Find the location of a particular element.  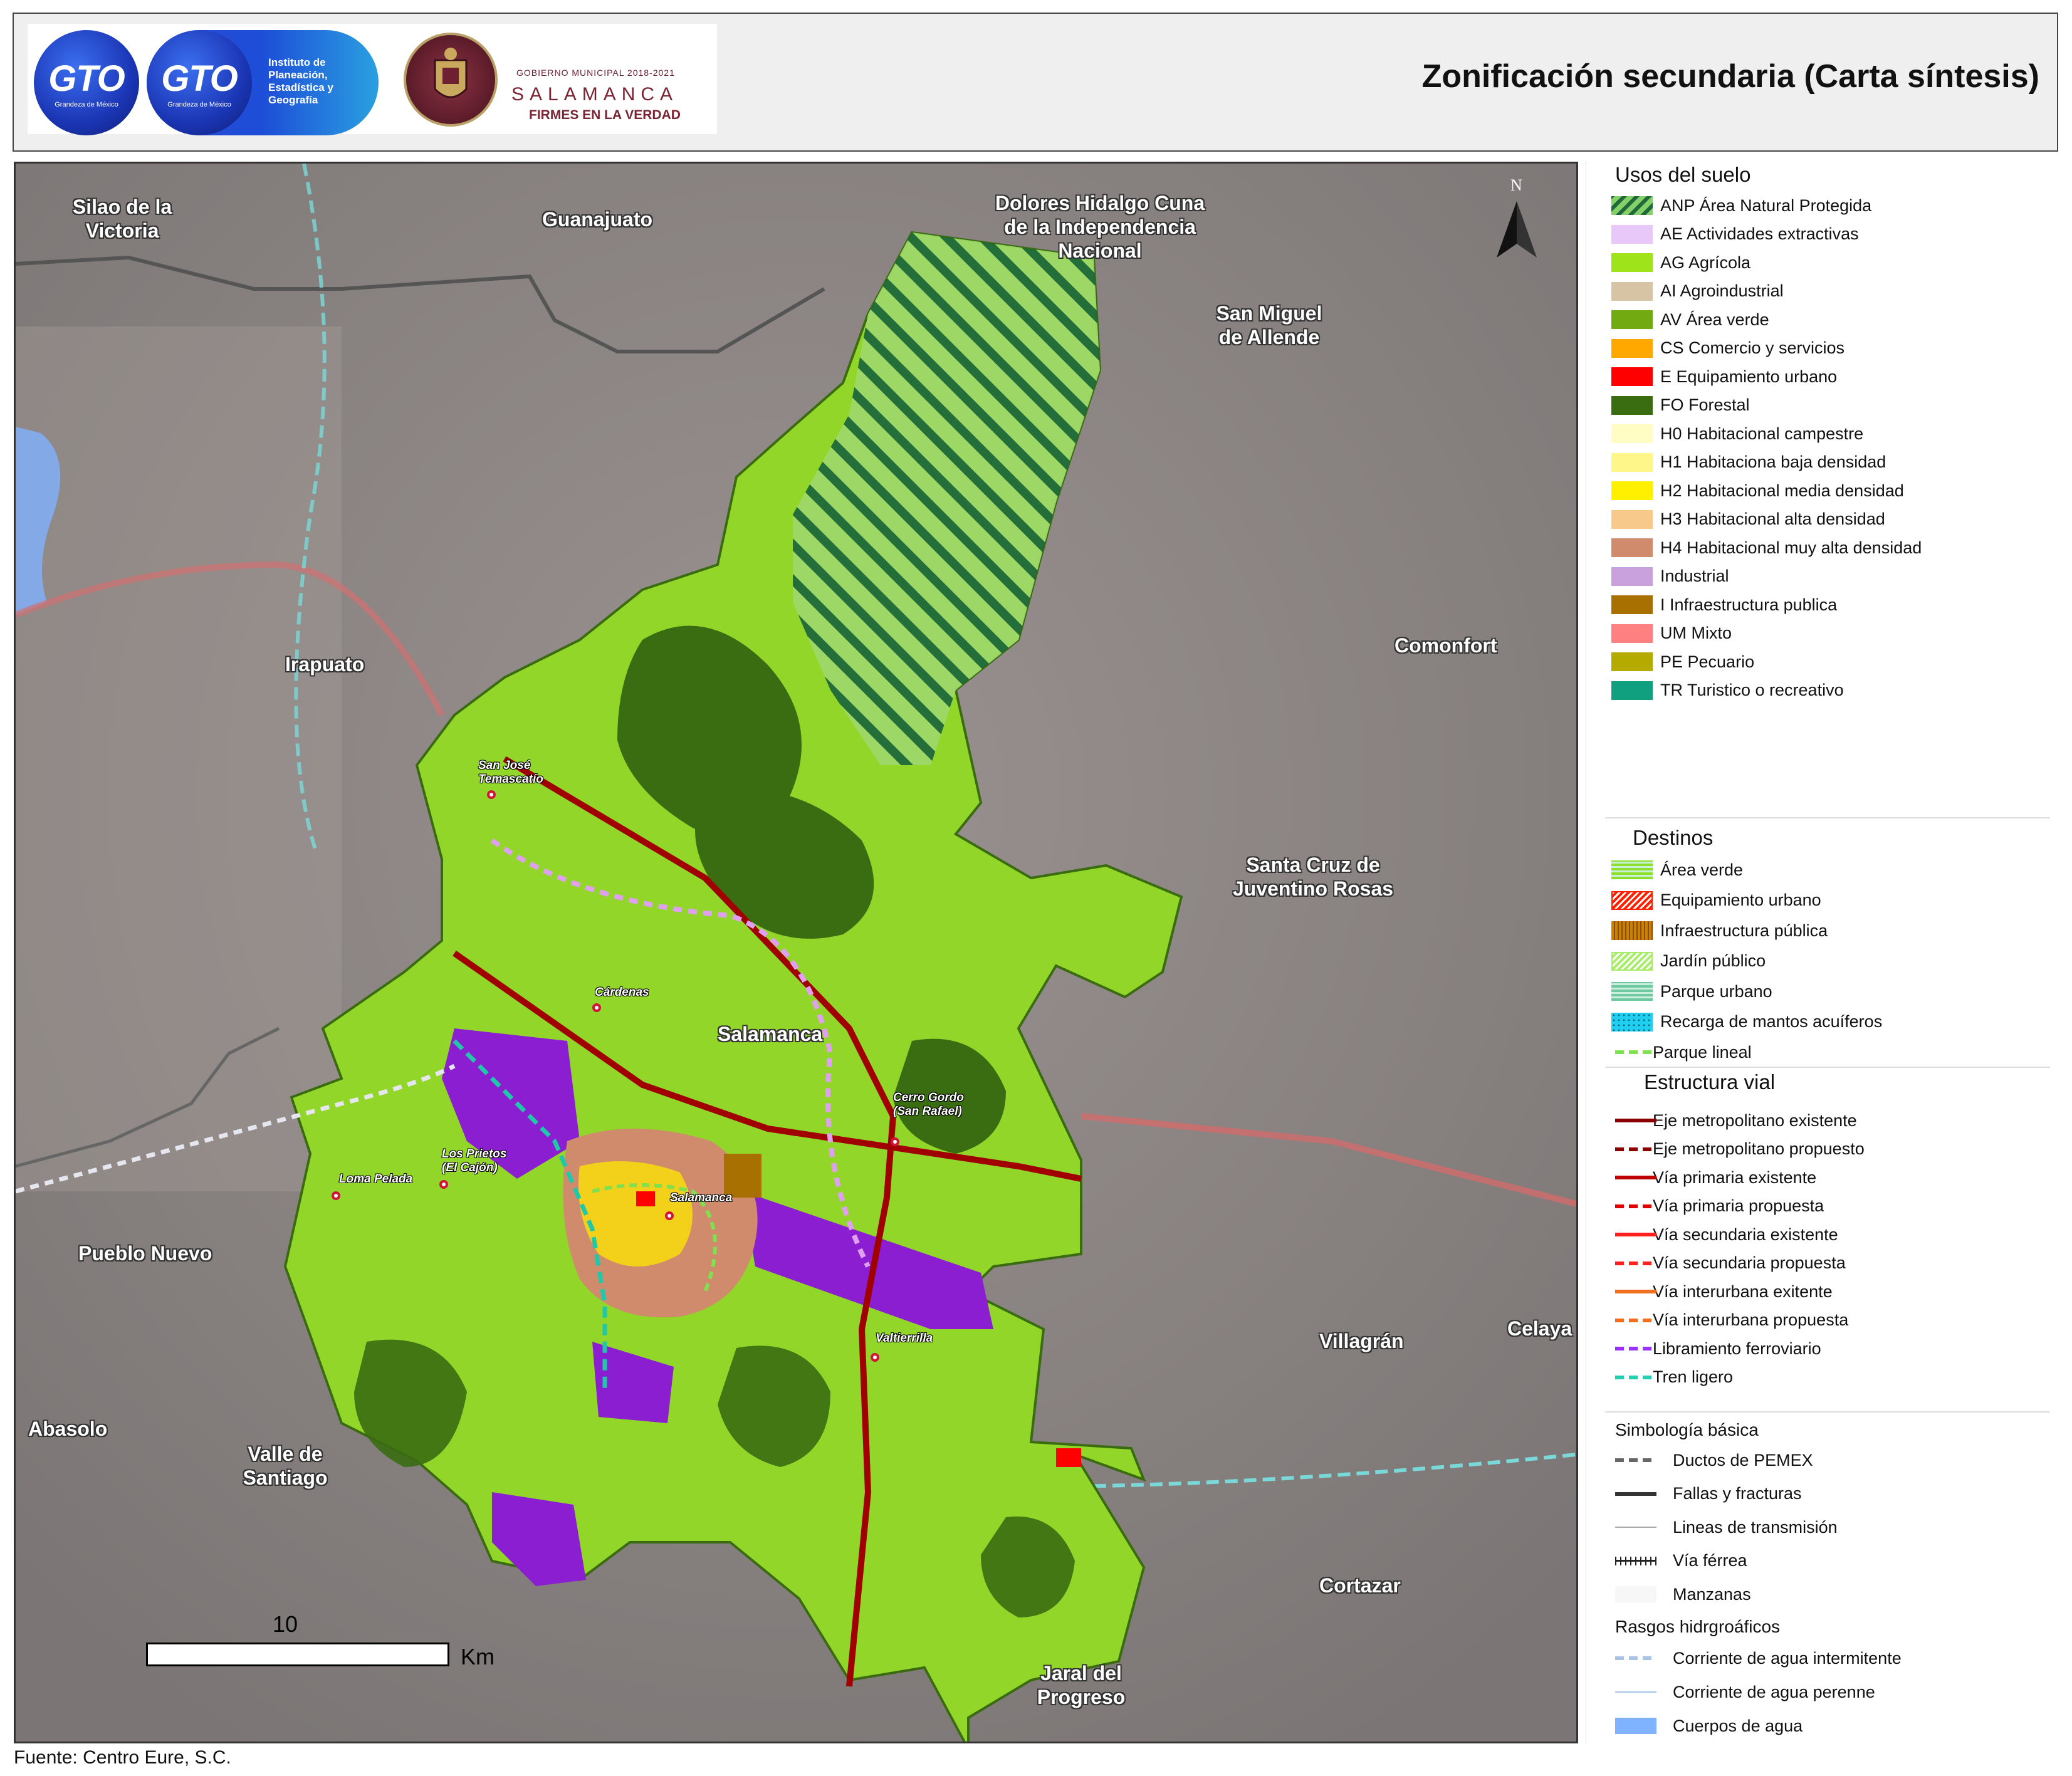

legend-item: H2 Habitacional media densidad is located at coordinates (1758, 491).